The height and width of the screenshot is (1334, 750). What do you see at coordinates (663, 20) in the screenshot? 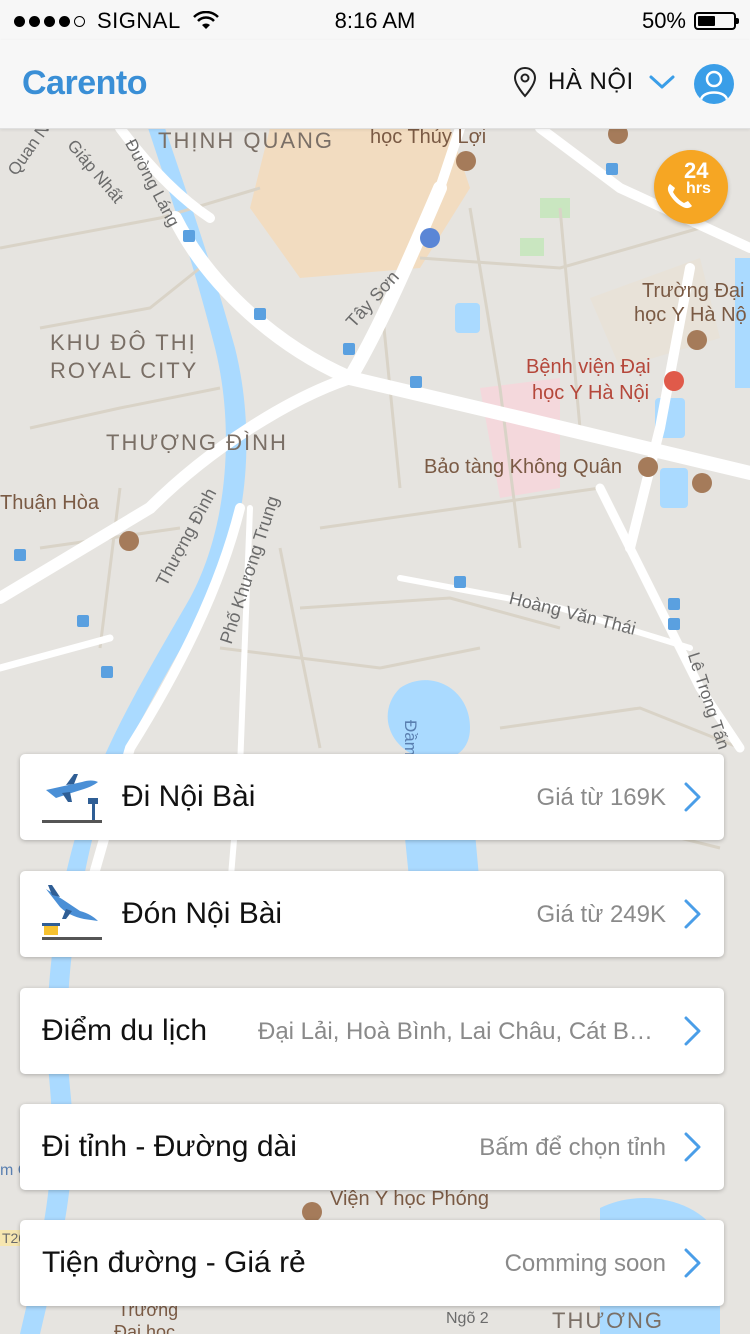
I see `battery-percentage: 50%` at bounding box center [663, 20].